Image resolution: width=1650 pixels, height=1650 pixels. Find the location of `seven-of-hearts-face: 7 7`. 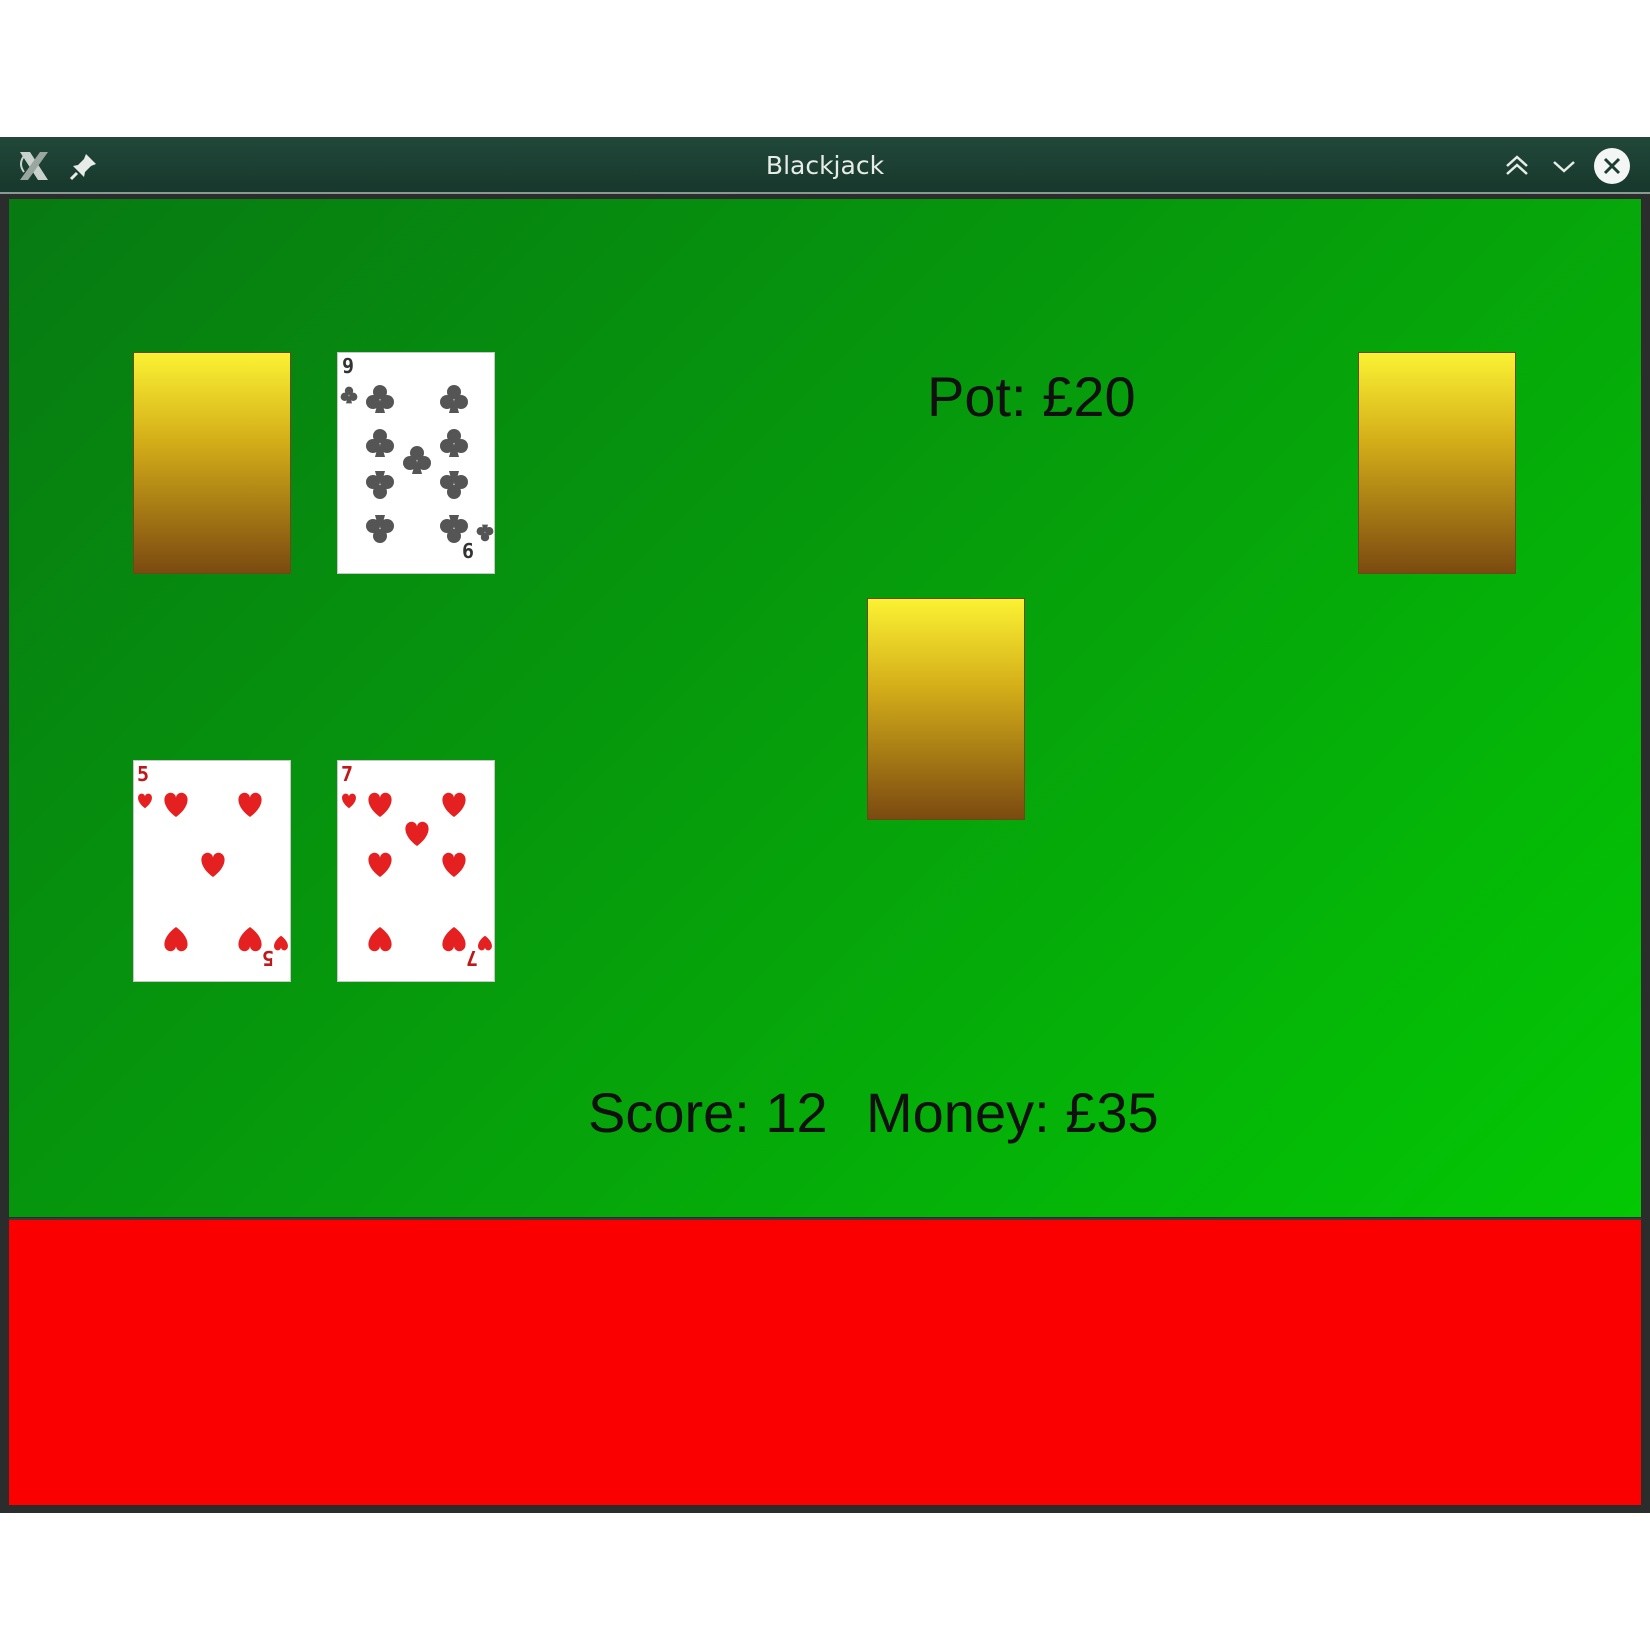

seven-of-hearts-face: 7 7 is located at coordinates (416, 866).